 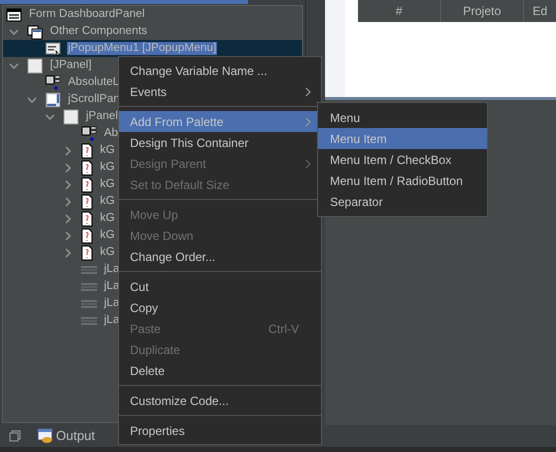 What do you see at coordinates (93, 82) in the screenshot?
I see `tree-item: AbsoluteL` at bounding box center [93, 82].